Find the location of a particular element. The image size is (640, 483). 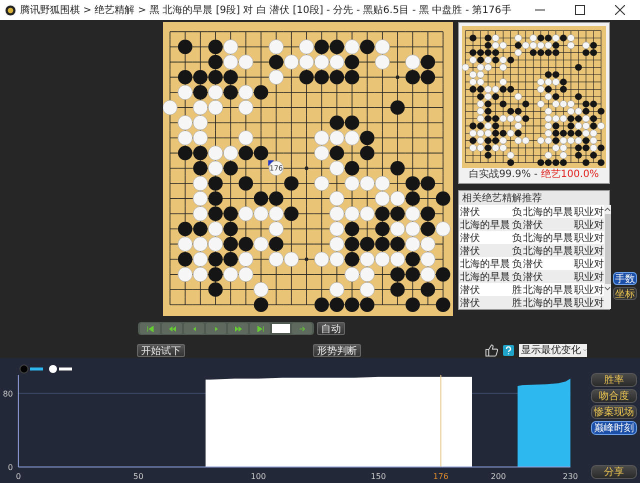

fast-forward-button is located at coordinates (238, 328).